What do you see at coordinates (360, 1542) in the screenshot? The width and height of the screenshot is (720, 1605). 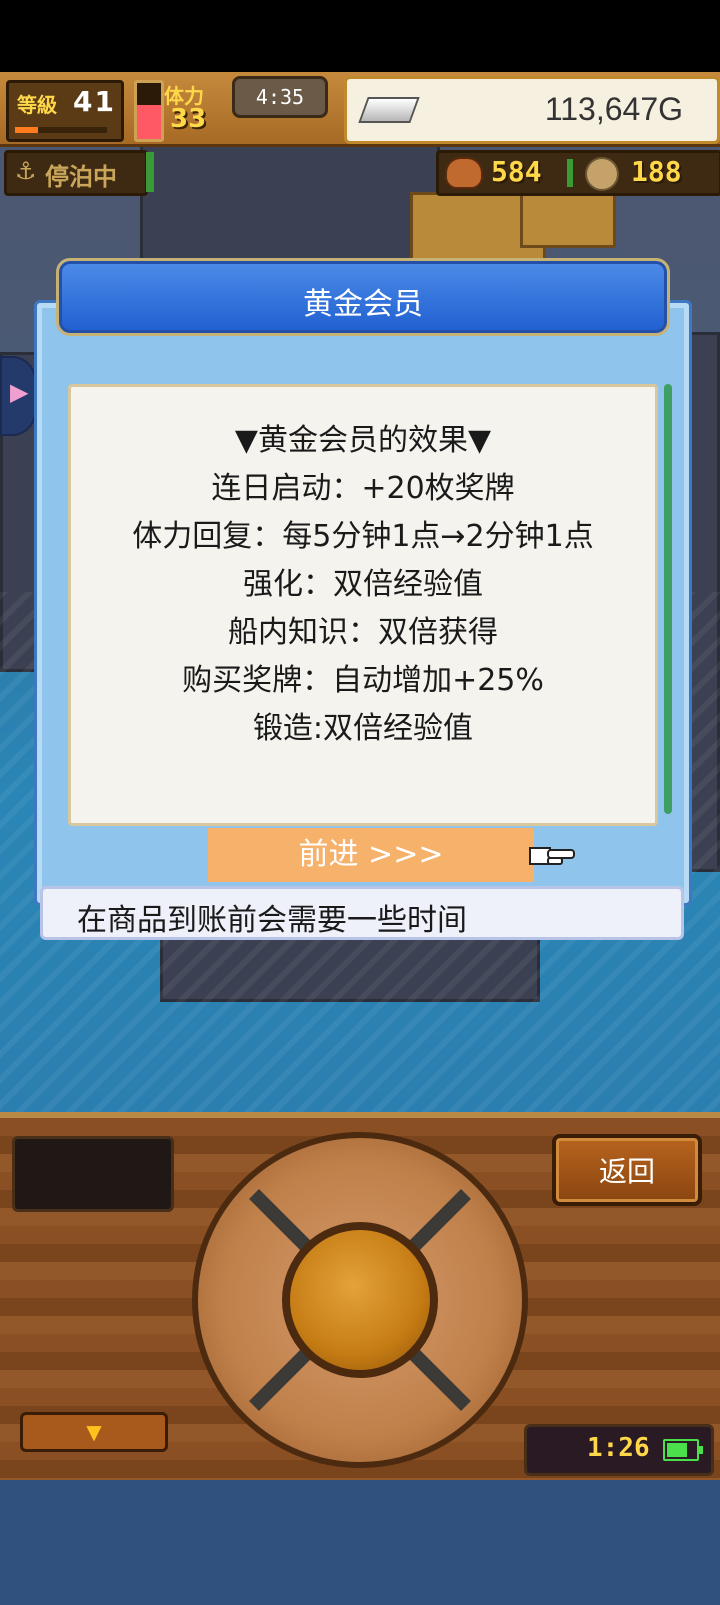 I see `bottom-blank-area` at bounding box center [360, 1542].